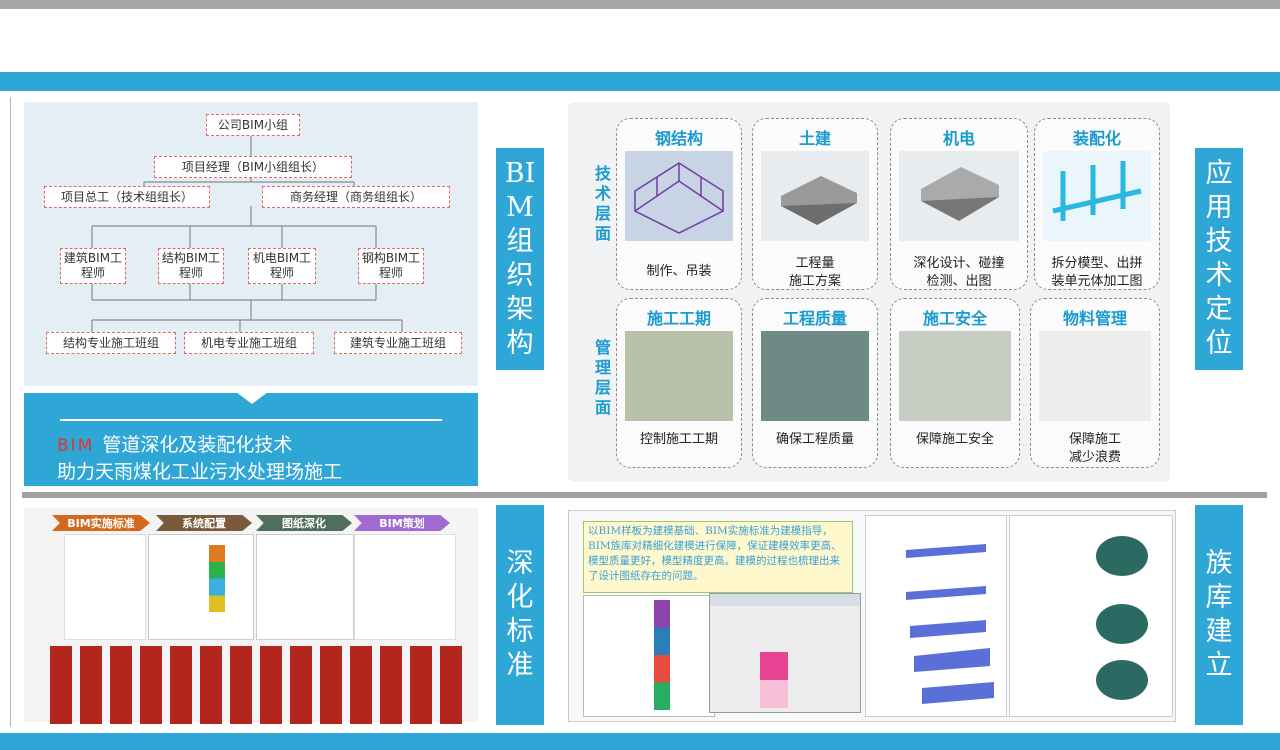 The width and height of the screenshot is (1280, 750). I want to click on label-library: 族库建立, so click(1219, 615).